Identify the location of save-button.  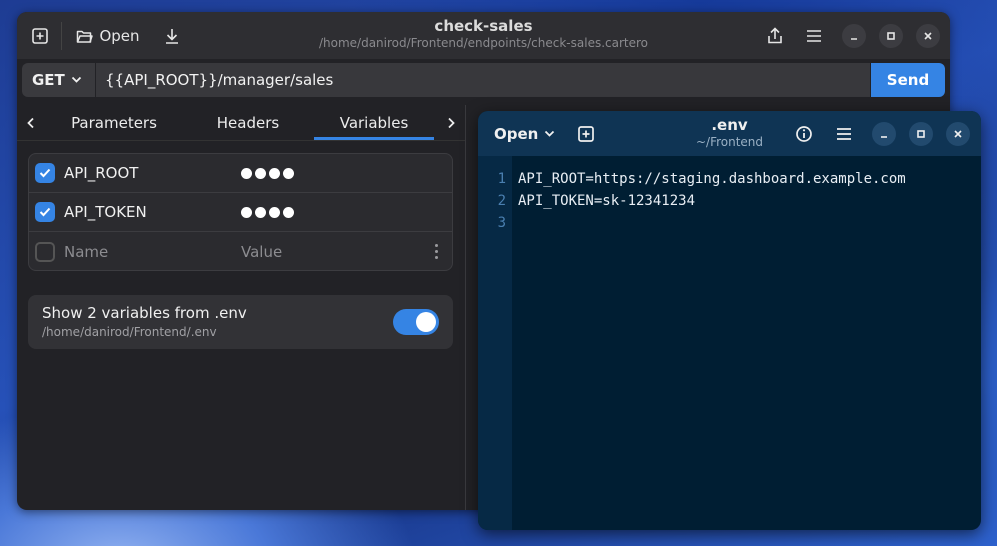
(172, 36).